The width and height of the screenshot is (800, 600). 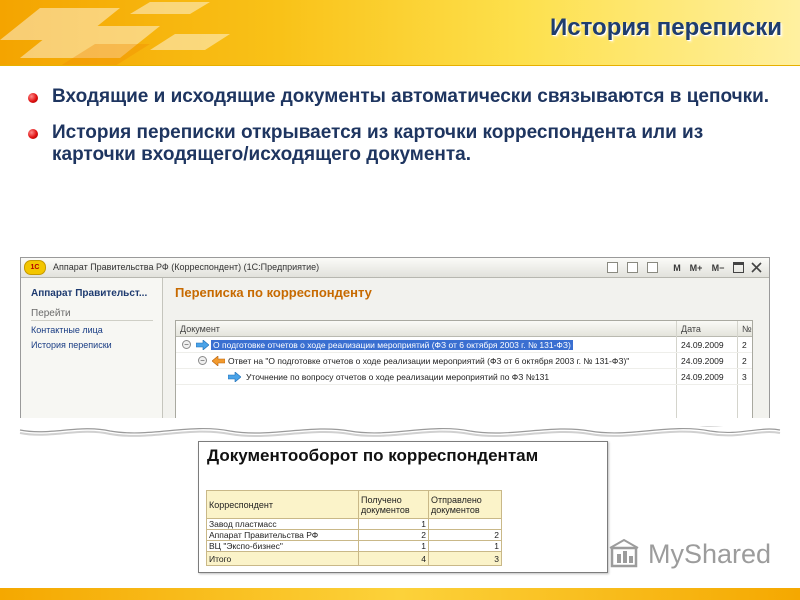 What do you see at coordinates (718, 268) in the screenshot?
I see `memory-minus-button: M−` at bounding box center [718, 268].